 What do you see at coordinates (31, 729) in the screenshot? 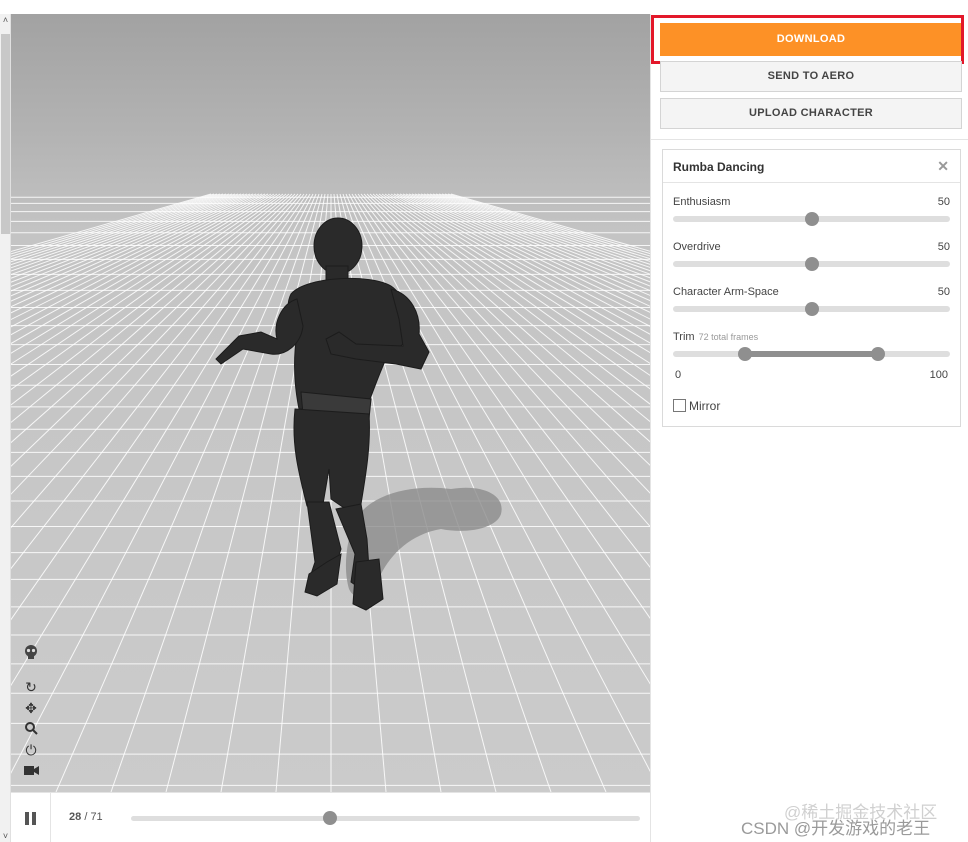
I see `zoom-icon` at bounding box center [31, 729].